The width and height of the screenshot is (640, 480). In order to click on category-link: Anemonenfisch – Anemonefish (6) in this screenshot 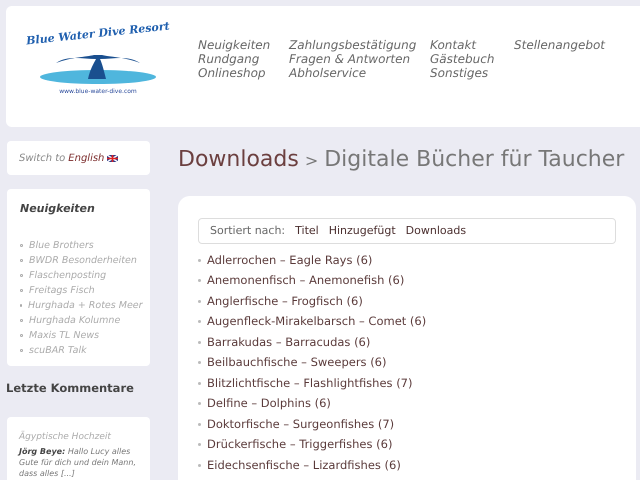, I will do `click(305, 281)`.